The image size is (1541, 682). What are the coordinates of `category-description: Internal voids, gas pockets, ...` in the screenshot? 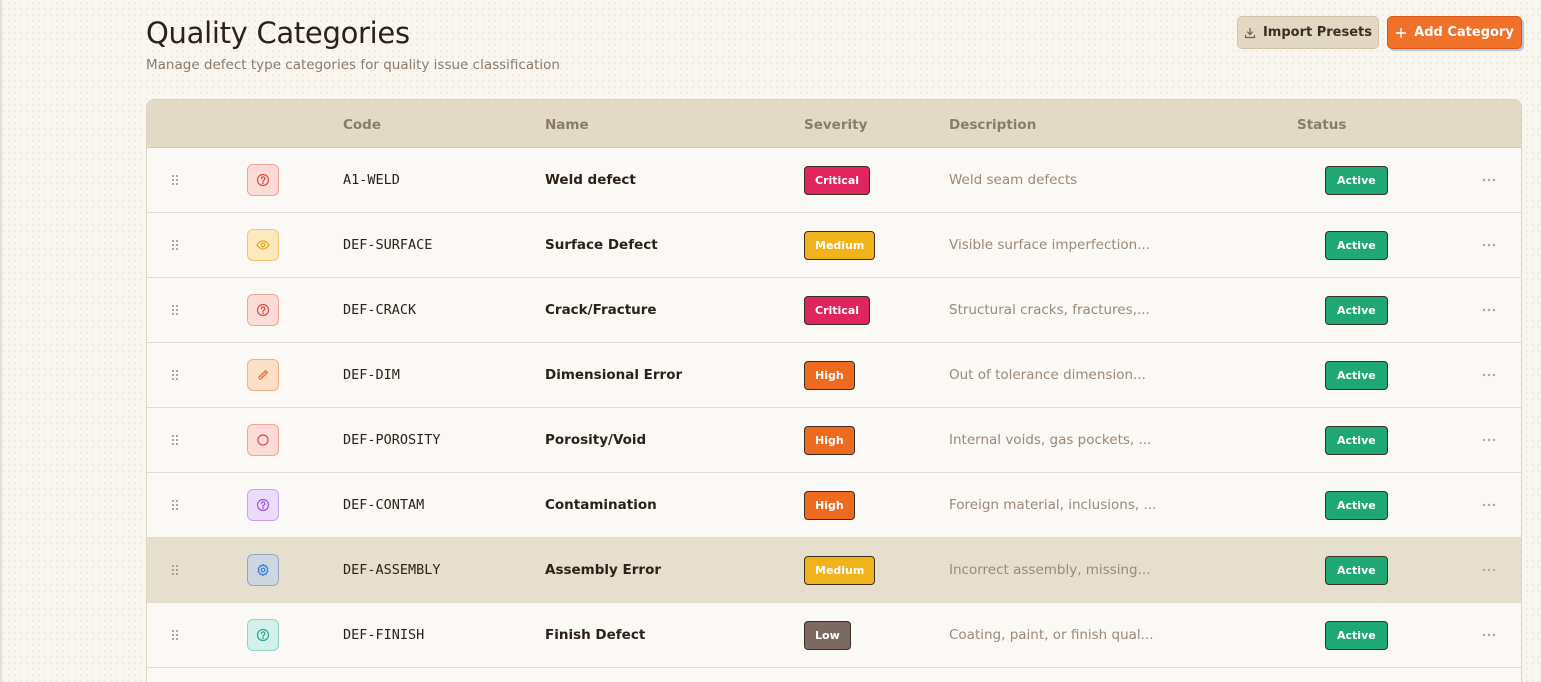 It's located at (1050, 440).